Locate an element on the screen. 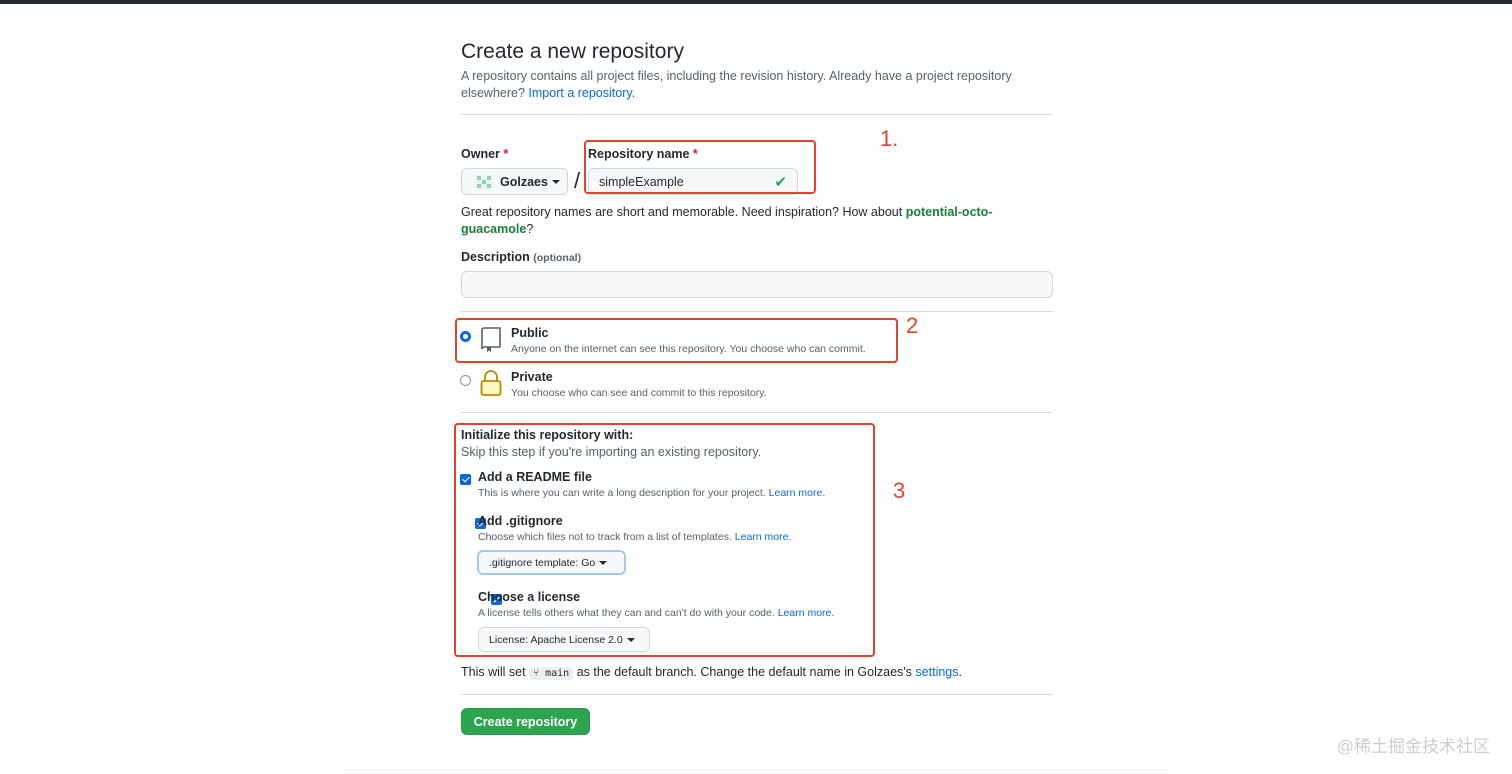  annotation-number-3: 3 is located at coordinates (899, 490).